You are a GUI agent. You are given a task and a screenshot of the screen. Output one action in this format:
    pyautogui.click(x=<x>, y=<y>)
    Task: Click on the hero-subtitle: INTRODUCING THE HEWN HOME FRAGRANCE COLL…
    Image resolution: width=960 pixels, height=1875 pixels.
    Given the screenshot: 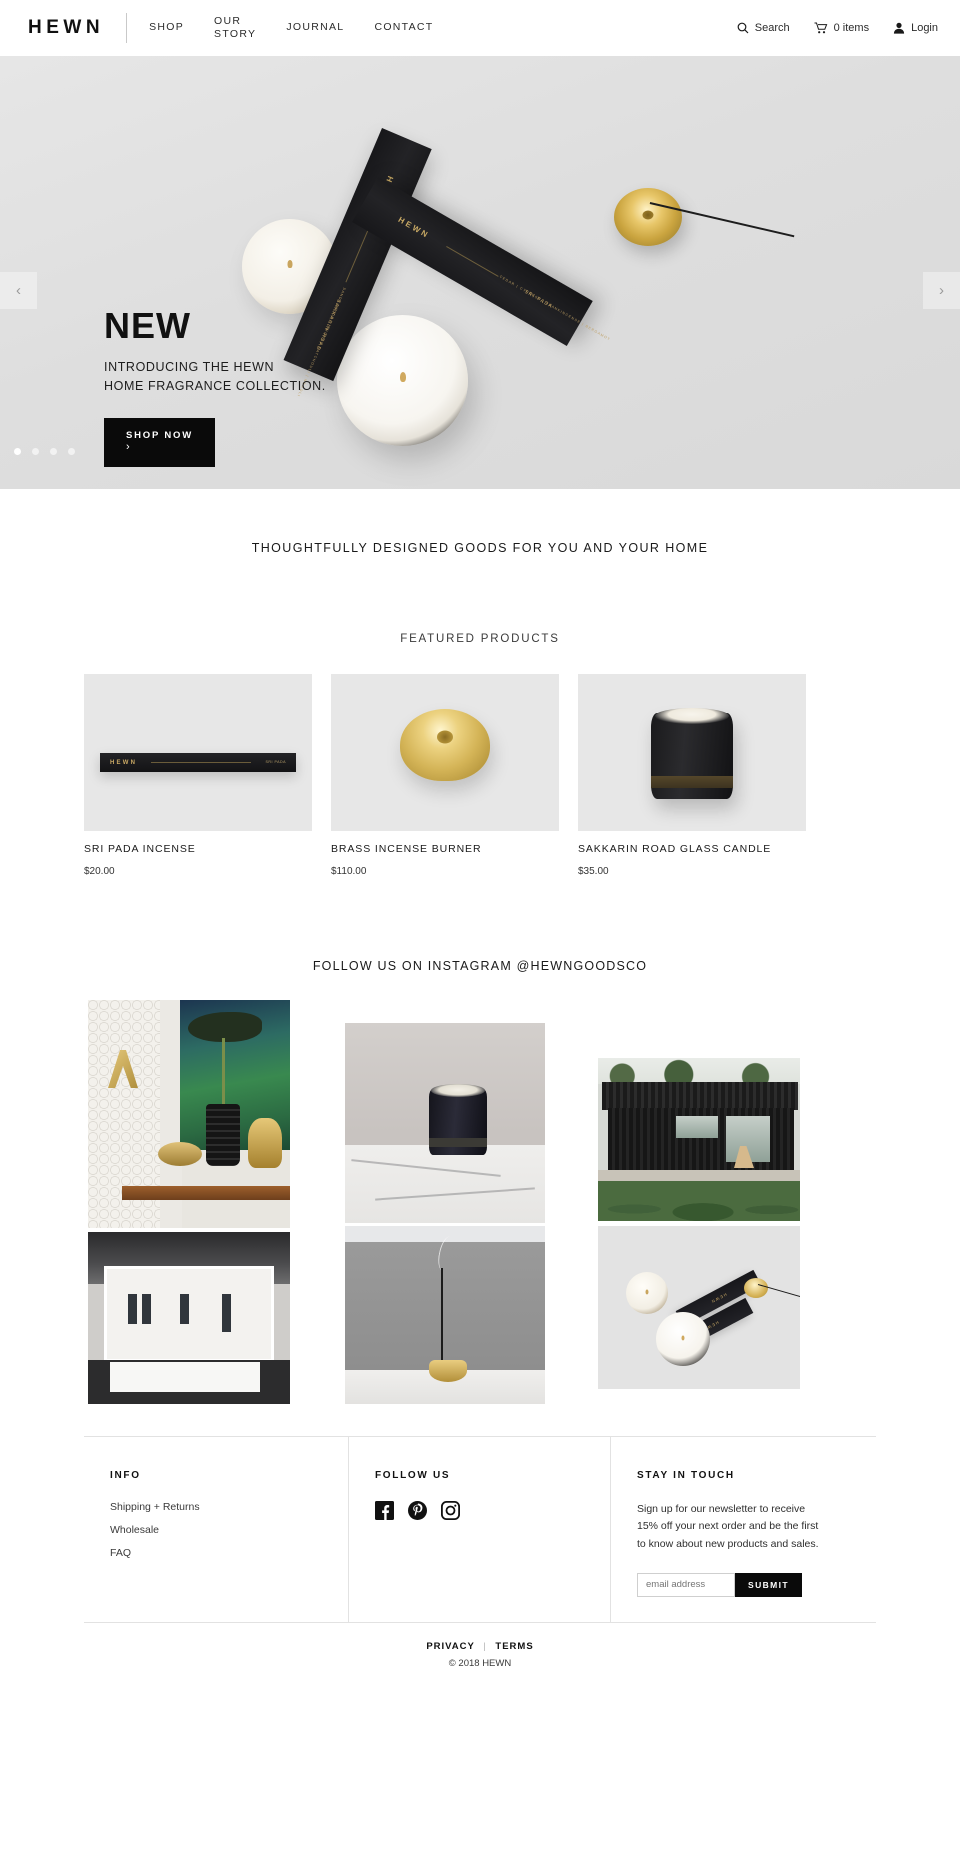 What is the action you would take?
    pyautogui.click(x=215, y=376)
    